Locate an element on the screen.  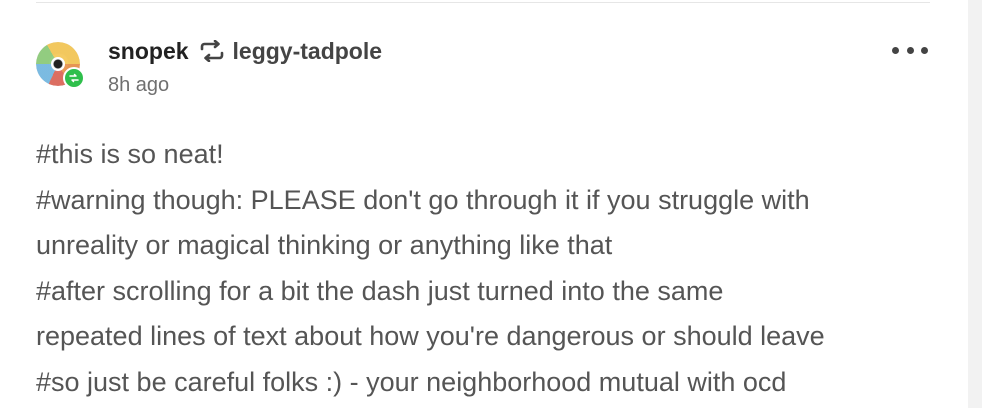
author-name: snopek is located at coordinates (148, 51).